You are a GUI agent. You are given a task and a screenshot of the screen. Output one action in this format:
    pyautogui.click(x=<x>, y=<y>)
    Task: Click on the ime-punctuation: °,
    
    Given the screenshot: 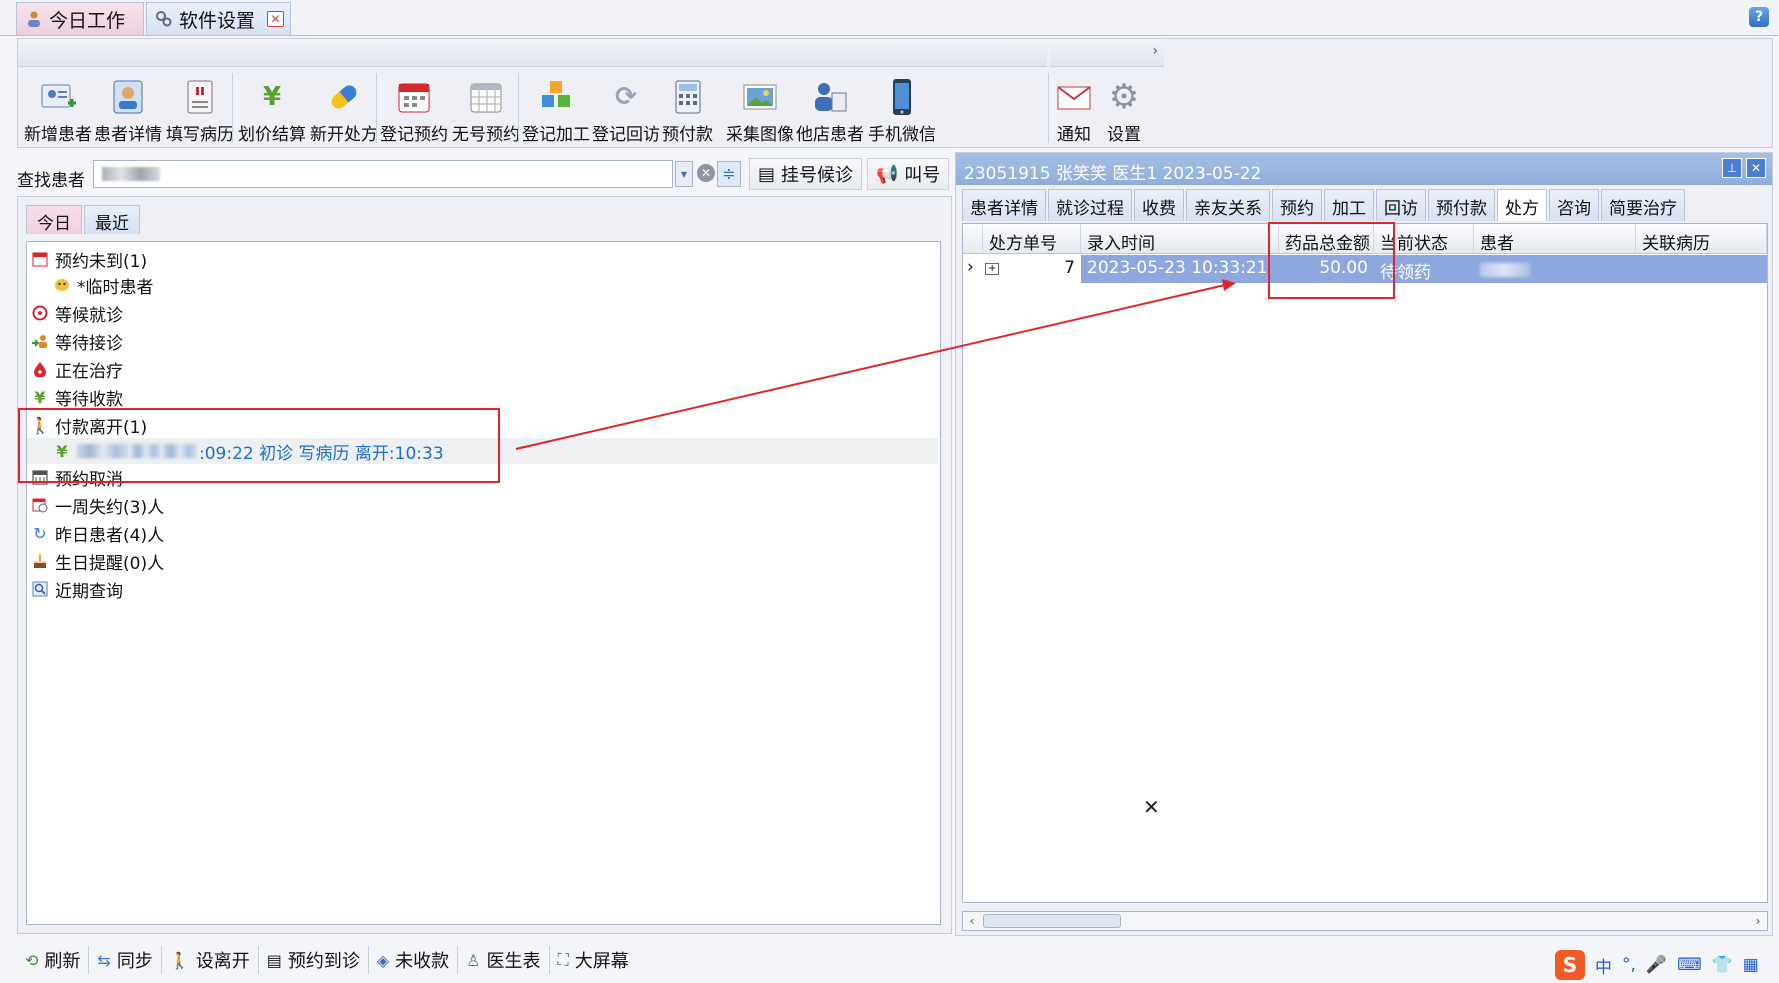 What is the action you would take?
    pyautogui.click(x=1629, y=965)
    